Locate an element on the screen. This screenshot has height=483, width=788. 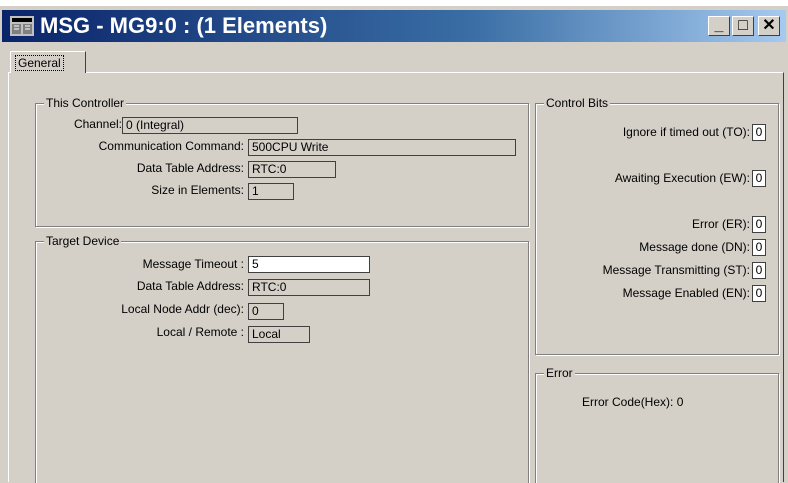
size-in-elements-field: 1 is located at coordinates (271, 191).